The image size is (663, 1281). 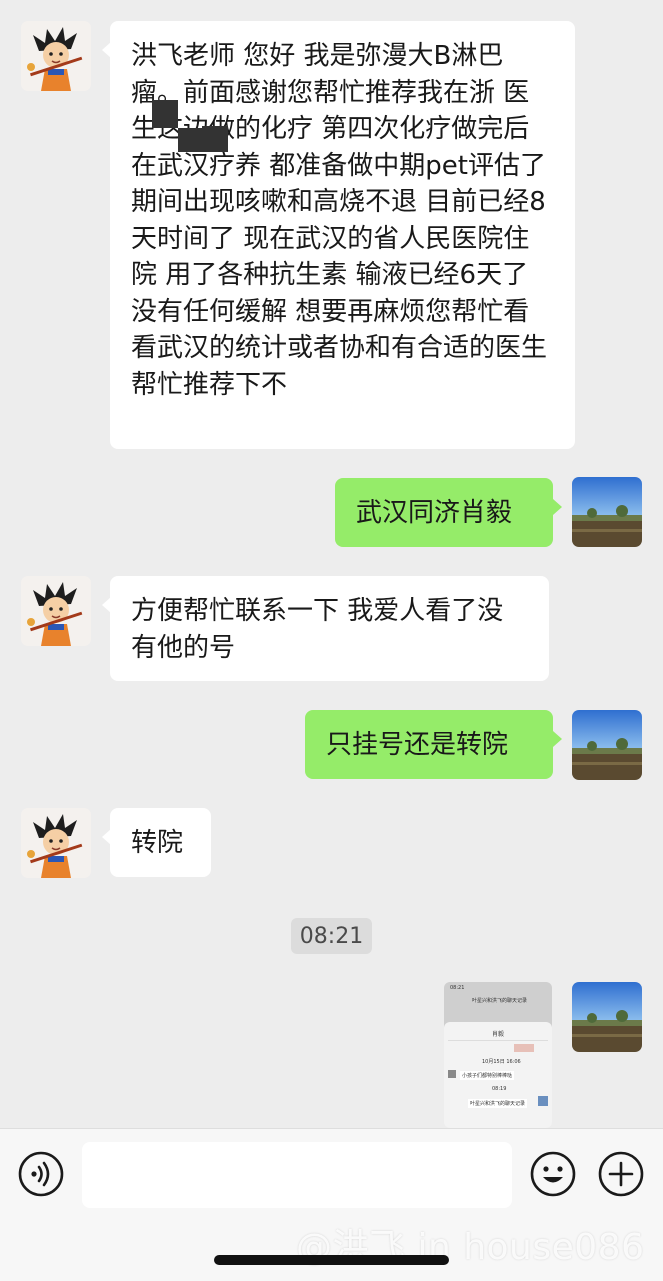 What do you see at coordinates (500, 1001) in the screenshot?
I see `screenshot-title: 叶星兴和洪飞的聊天记录` at bounding box center [500, 1001].